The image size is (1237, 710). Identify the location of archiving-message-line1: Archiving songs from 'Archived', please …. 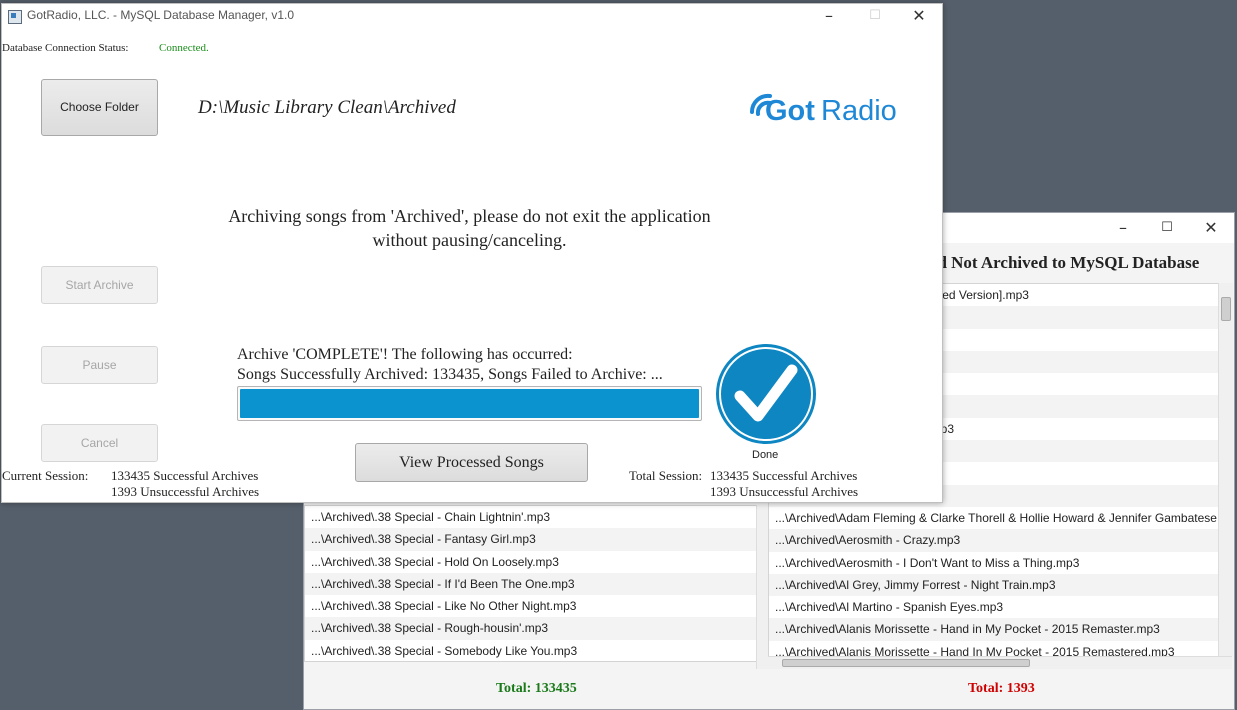
(469, 216).